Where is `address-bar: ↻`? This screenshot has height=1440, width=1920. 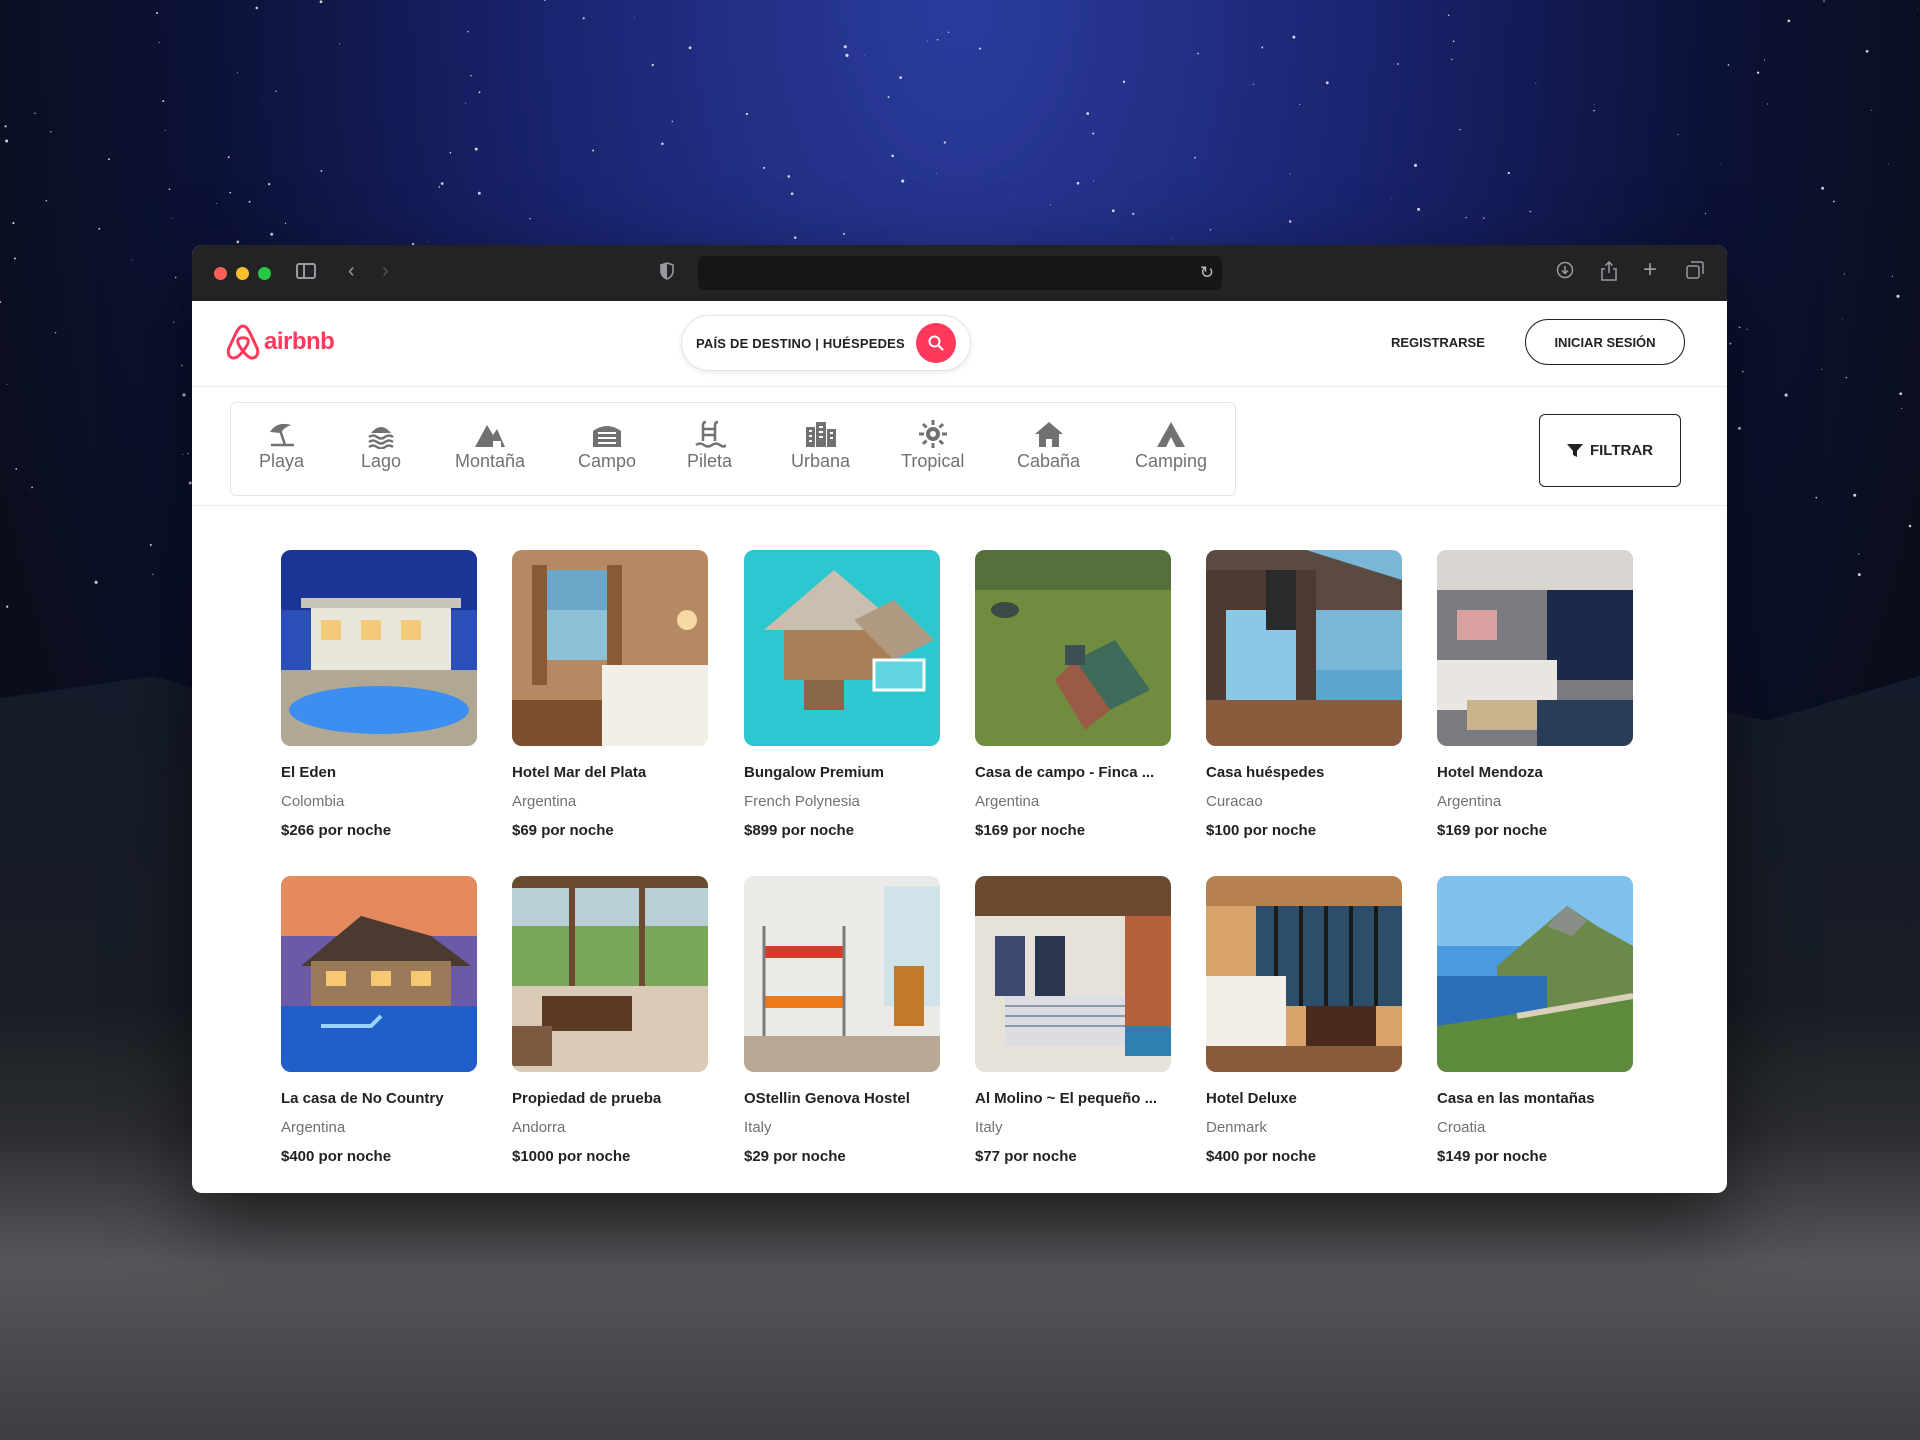 address-bar: ↻ is located at coordinates (960, 273).